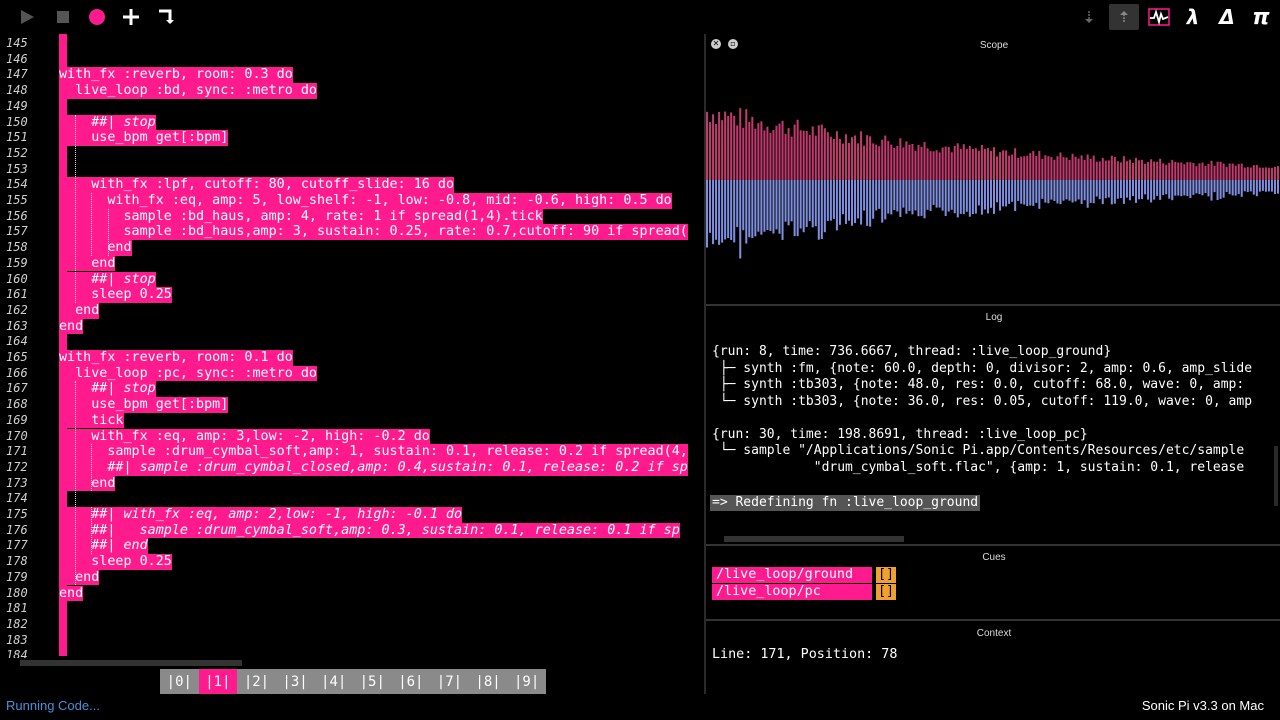  I want to click on plus-icon, so click(131, 17).